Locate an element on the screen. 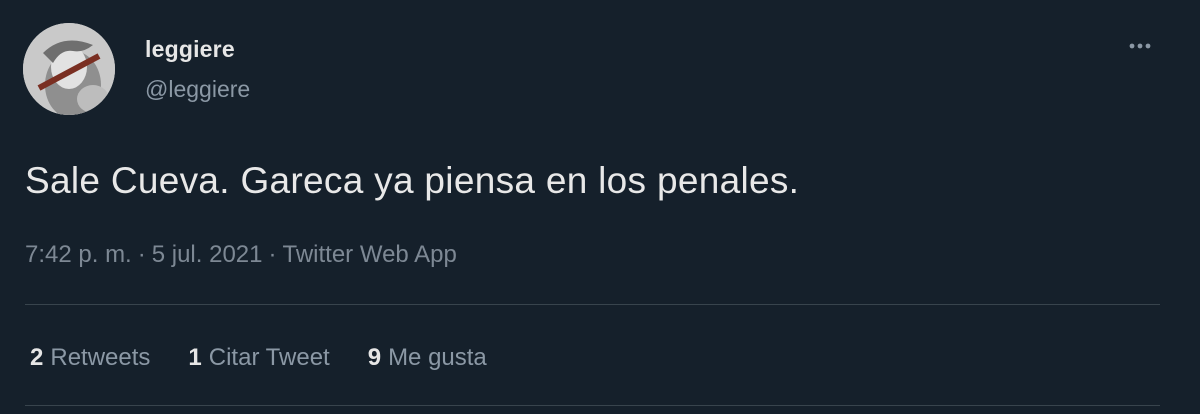  avatar is located at coordinates (69, 69).